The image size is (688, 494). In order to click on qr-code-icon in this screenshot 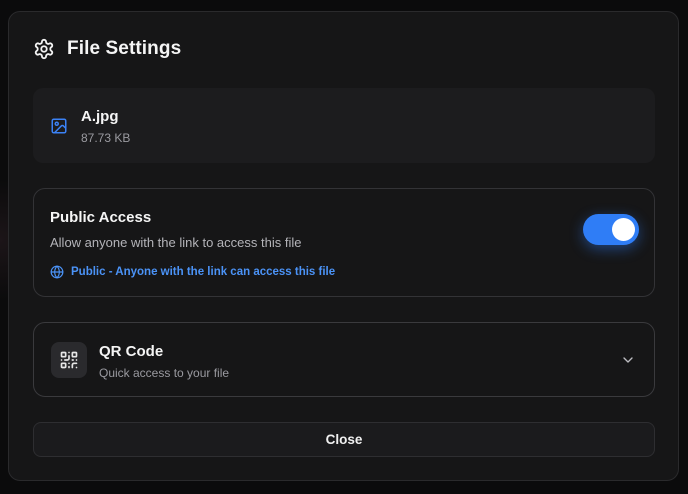, I will do `click(69, 360)`.